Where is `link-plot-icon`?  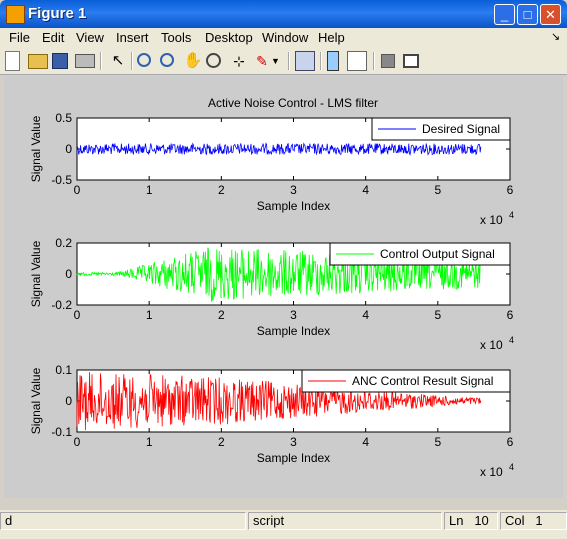 link-plot-icon is located at coordinates (305, 61).